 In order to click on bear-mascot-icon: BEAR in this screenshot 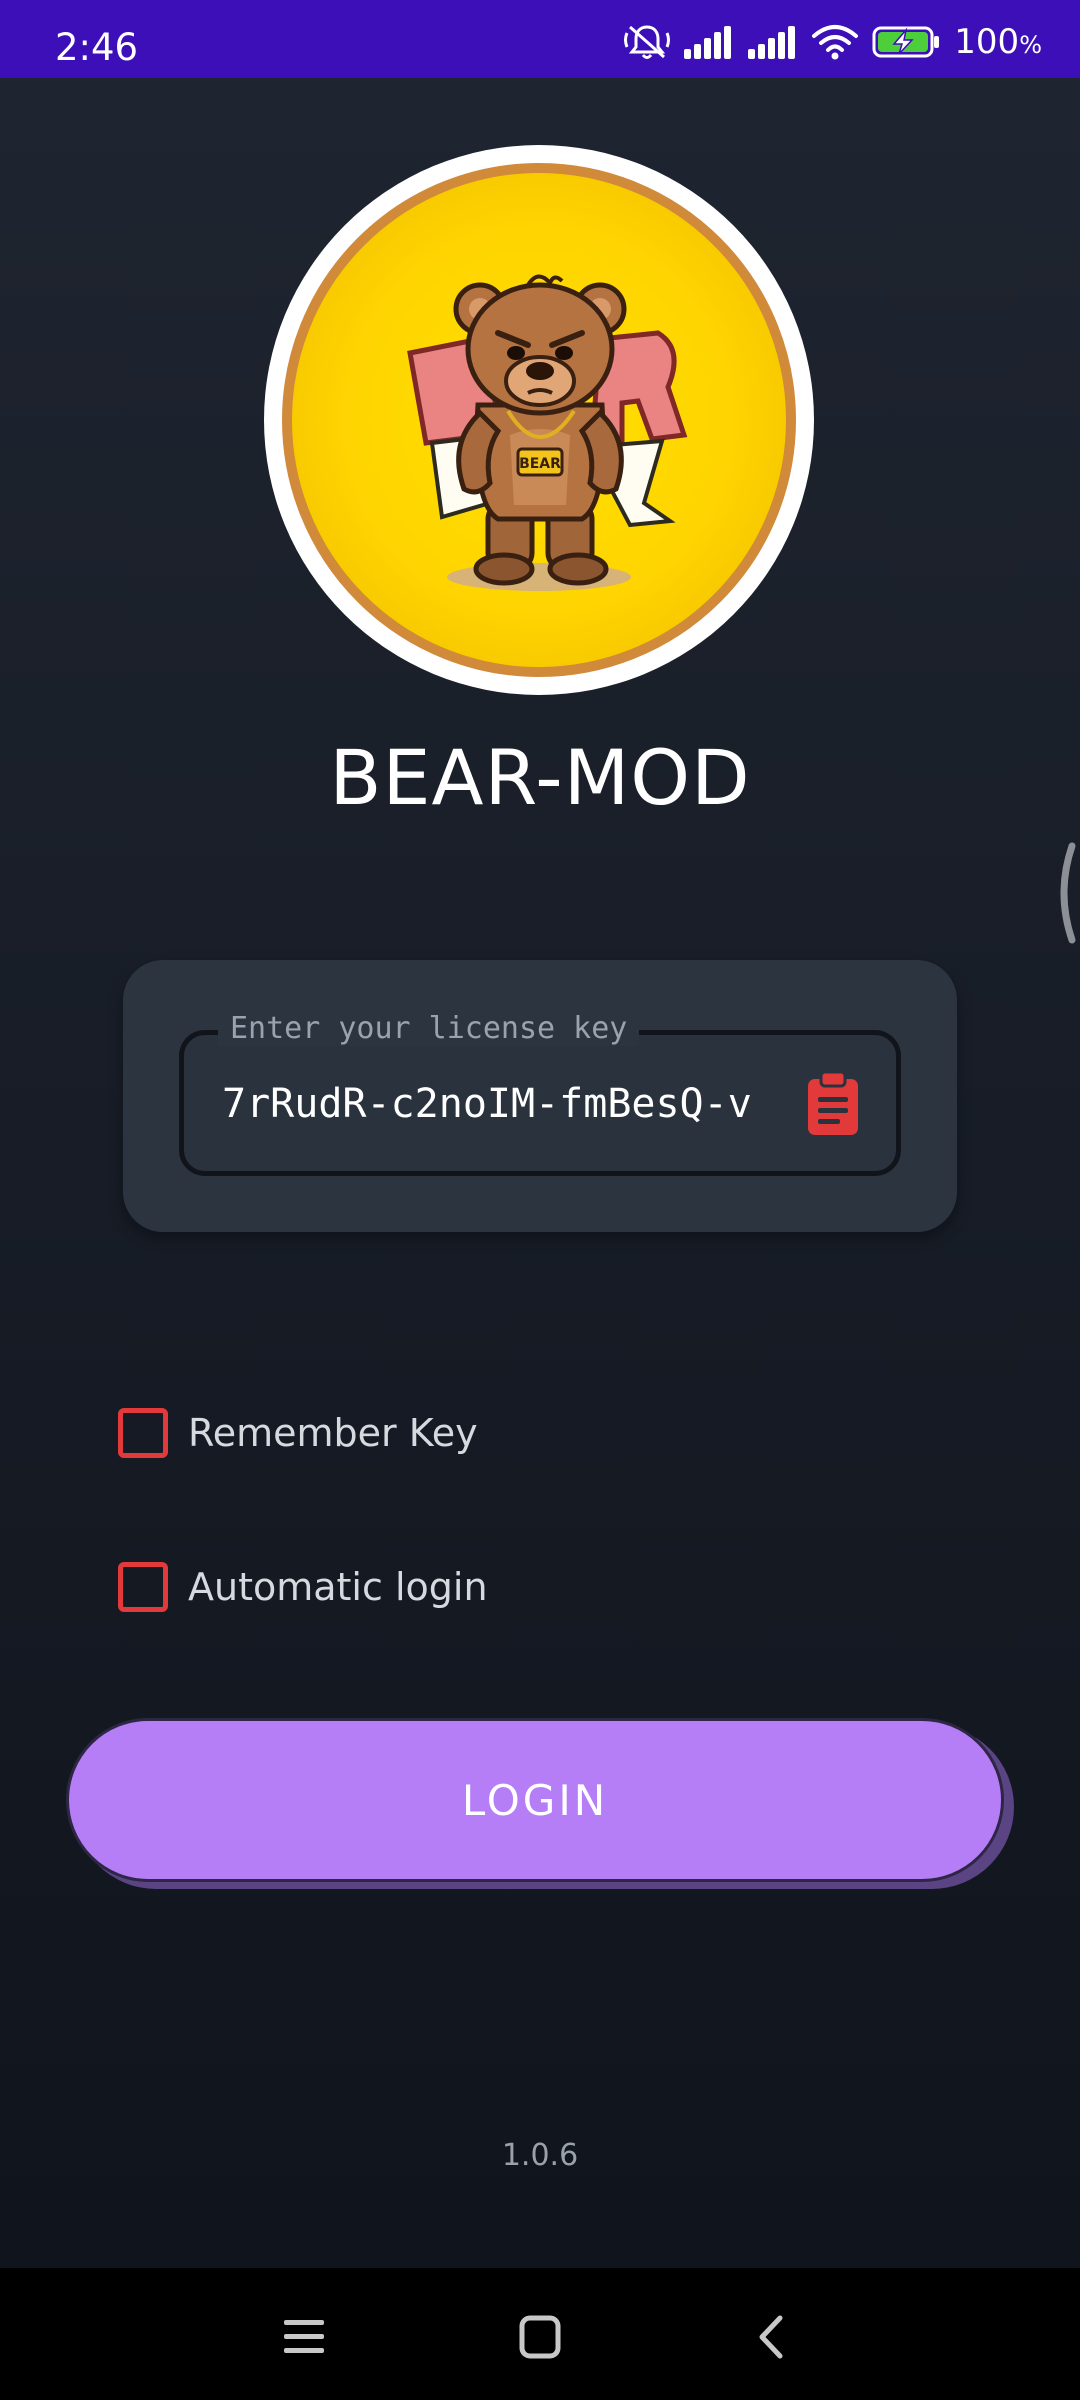, I will do `click(547, 432)`.